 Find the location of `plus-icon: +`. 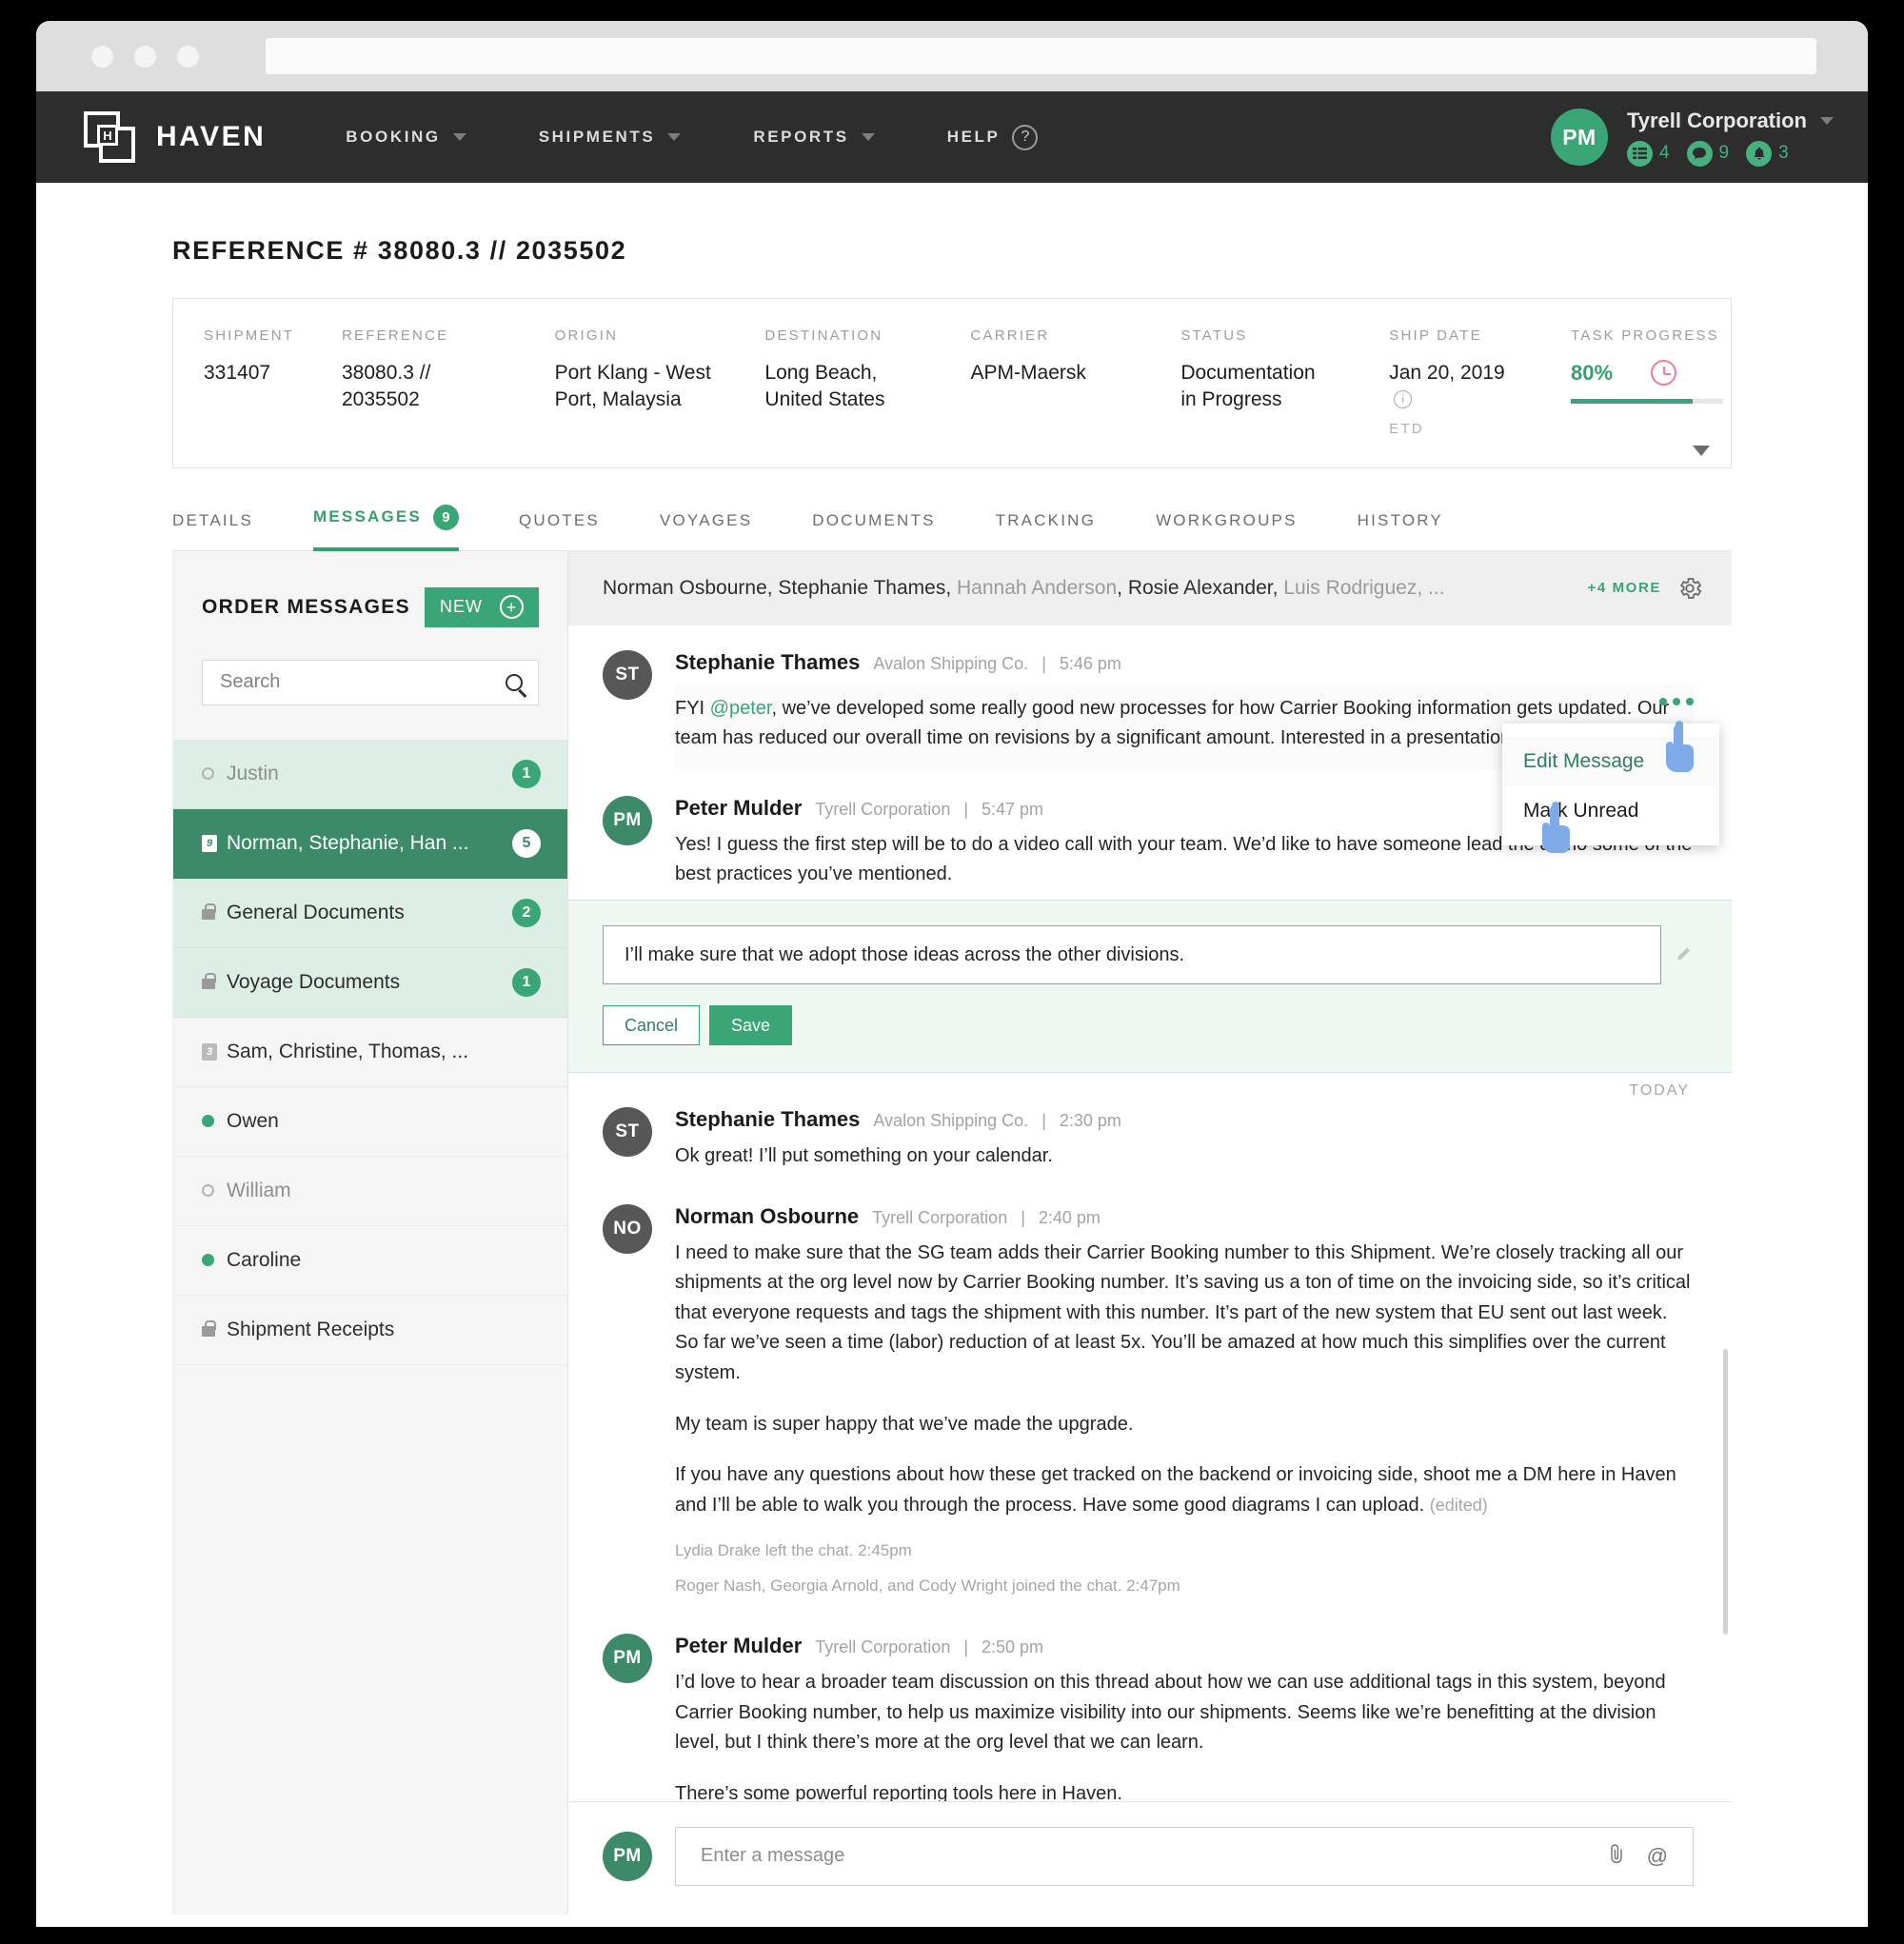

plus-icon: + is located at coordinates (512, 607).